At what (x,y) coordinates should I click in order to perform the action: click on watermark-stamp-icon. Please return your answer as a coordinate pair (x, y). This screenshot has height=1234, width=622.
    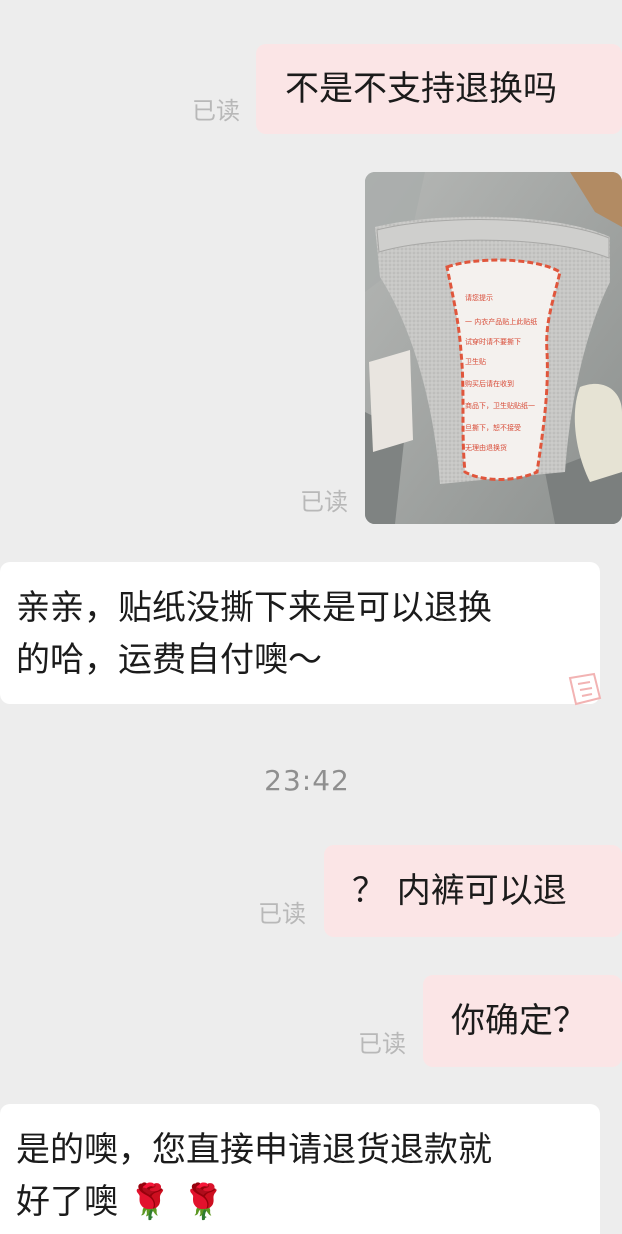
    Looking at the image, I should click on (585, 689).